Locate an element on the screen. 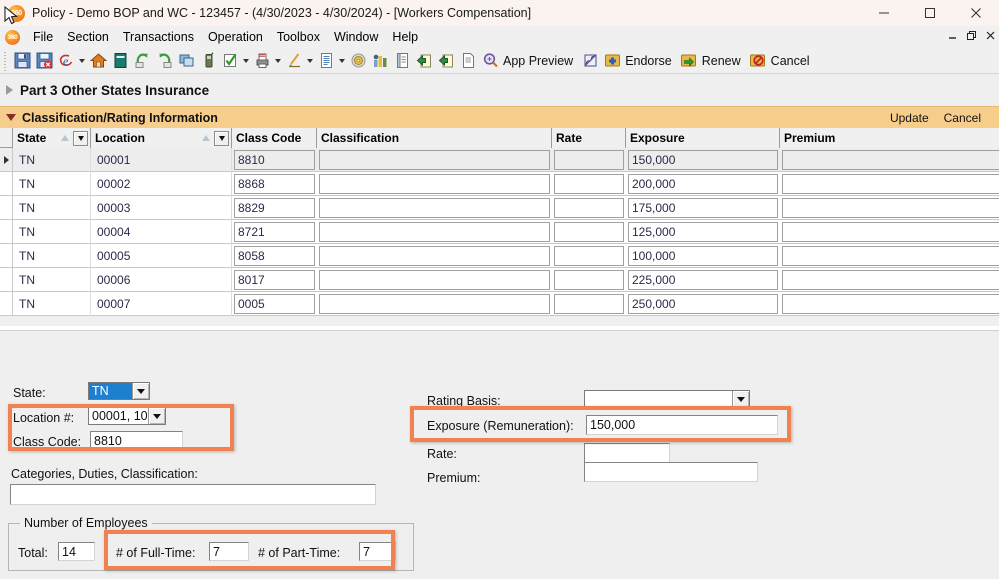  cell-class-code-value: 8810 is located at coordinates (274, 160).